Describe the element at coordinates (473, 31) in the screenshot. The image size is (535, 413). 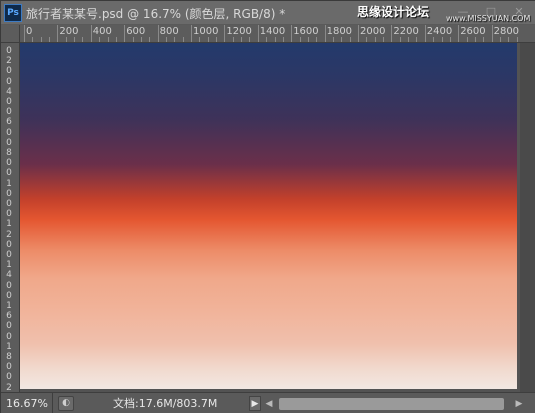
I see `ruler-tick-label: 2600` at that location.